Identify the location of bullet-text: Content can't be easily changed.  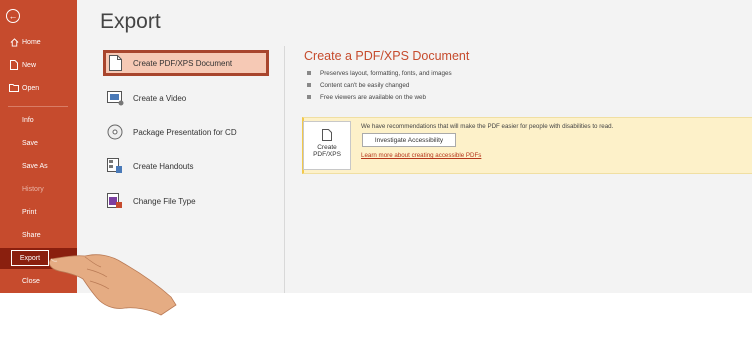
(365, 85).